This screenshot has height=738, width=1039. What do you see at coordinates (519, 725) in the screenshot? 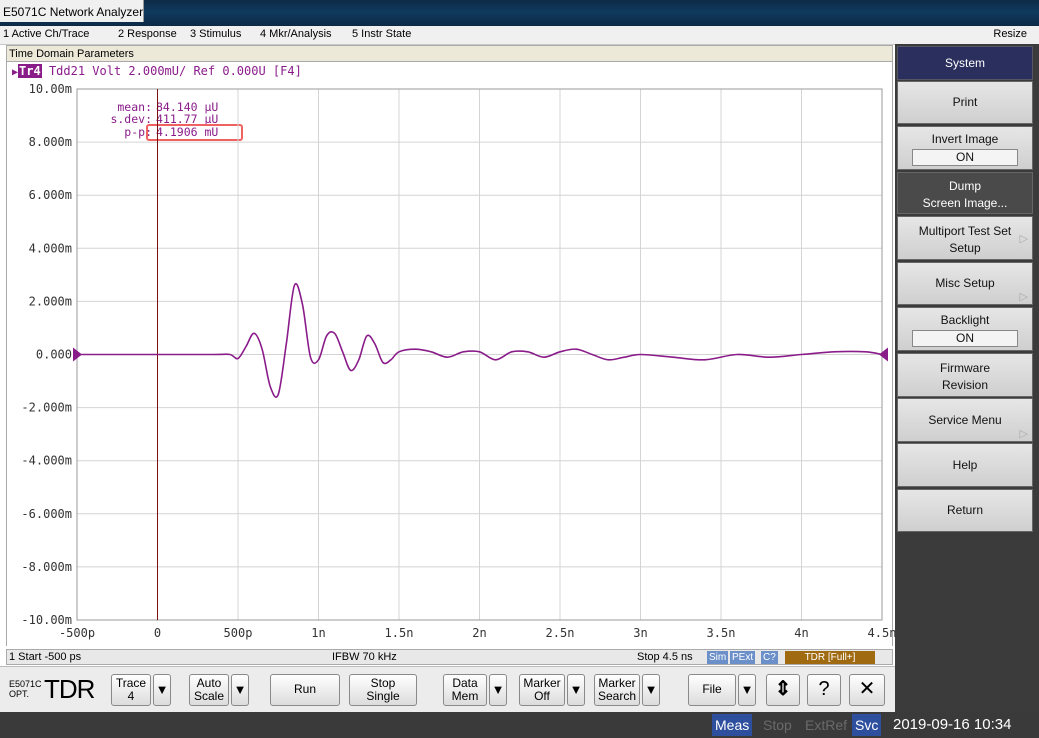
I see `instrument-status-bar: Meas Stop ExtRef Svc 2019-09-16 10:34` at bounding box center [519, 725].